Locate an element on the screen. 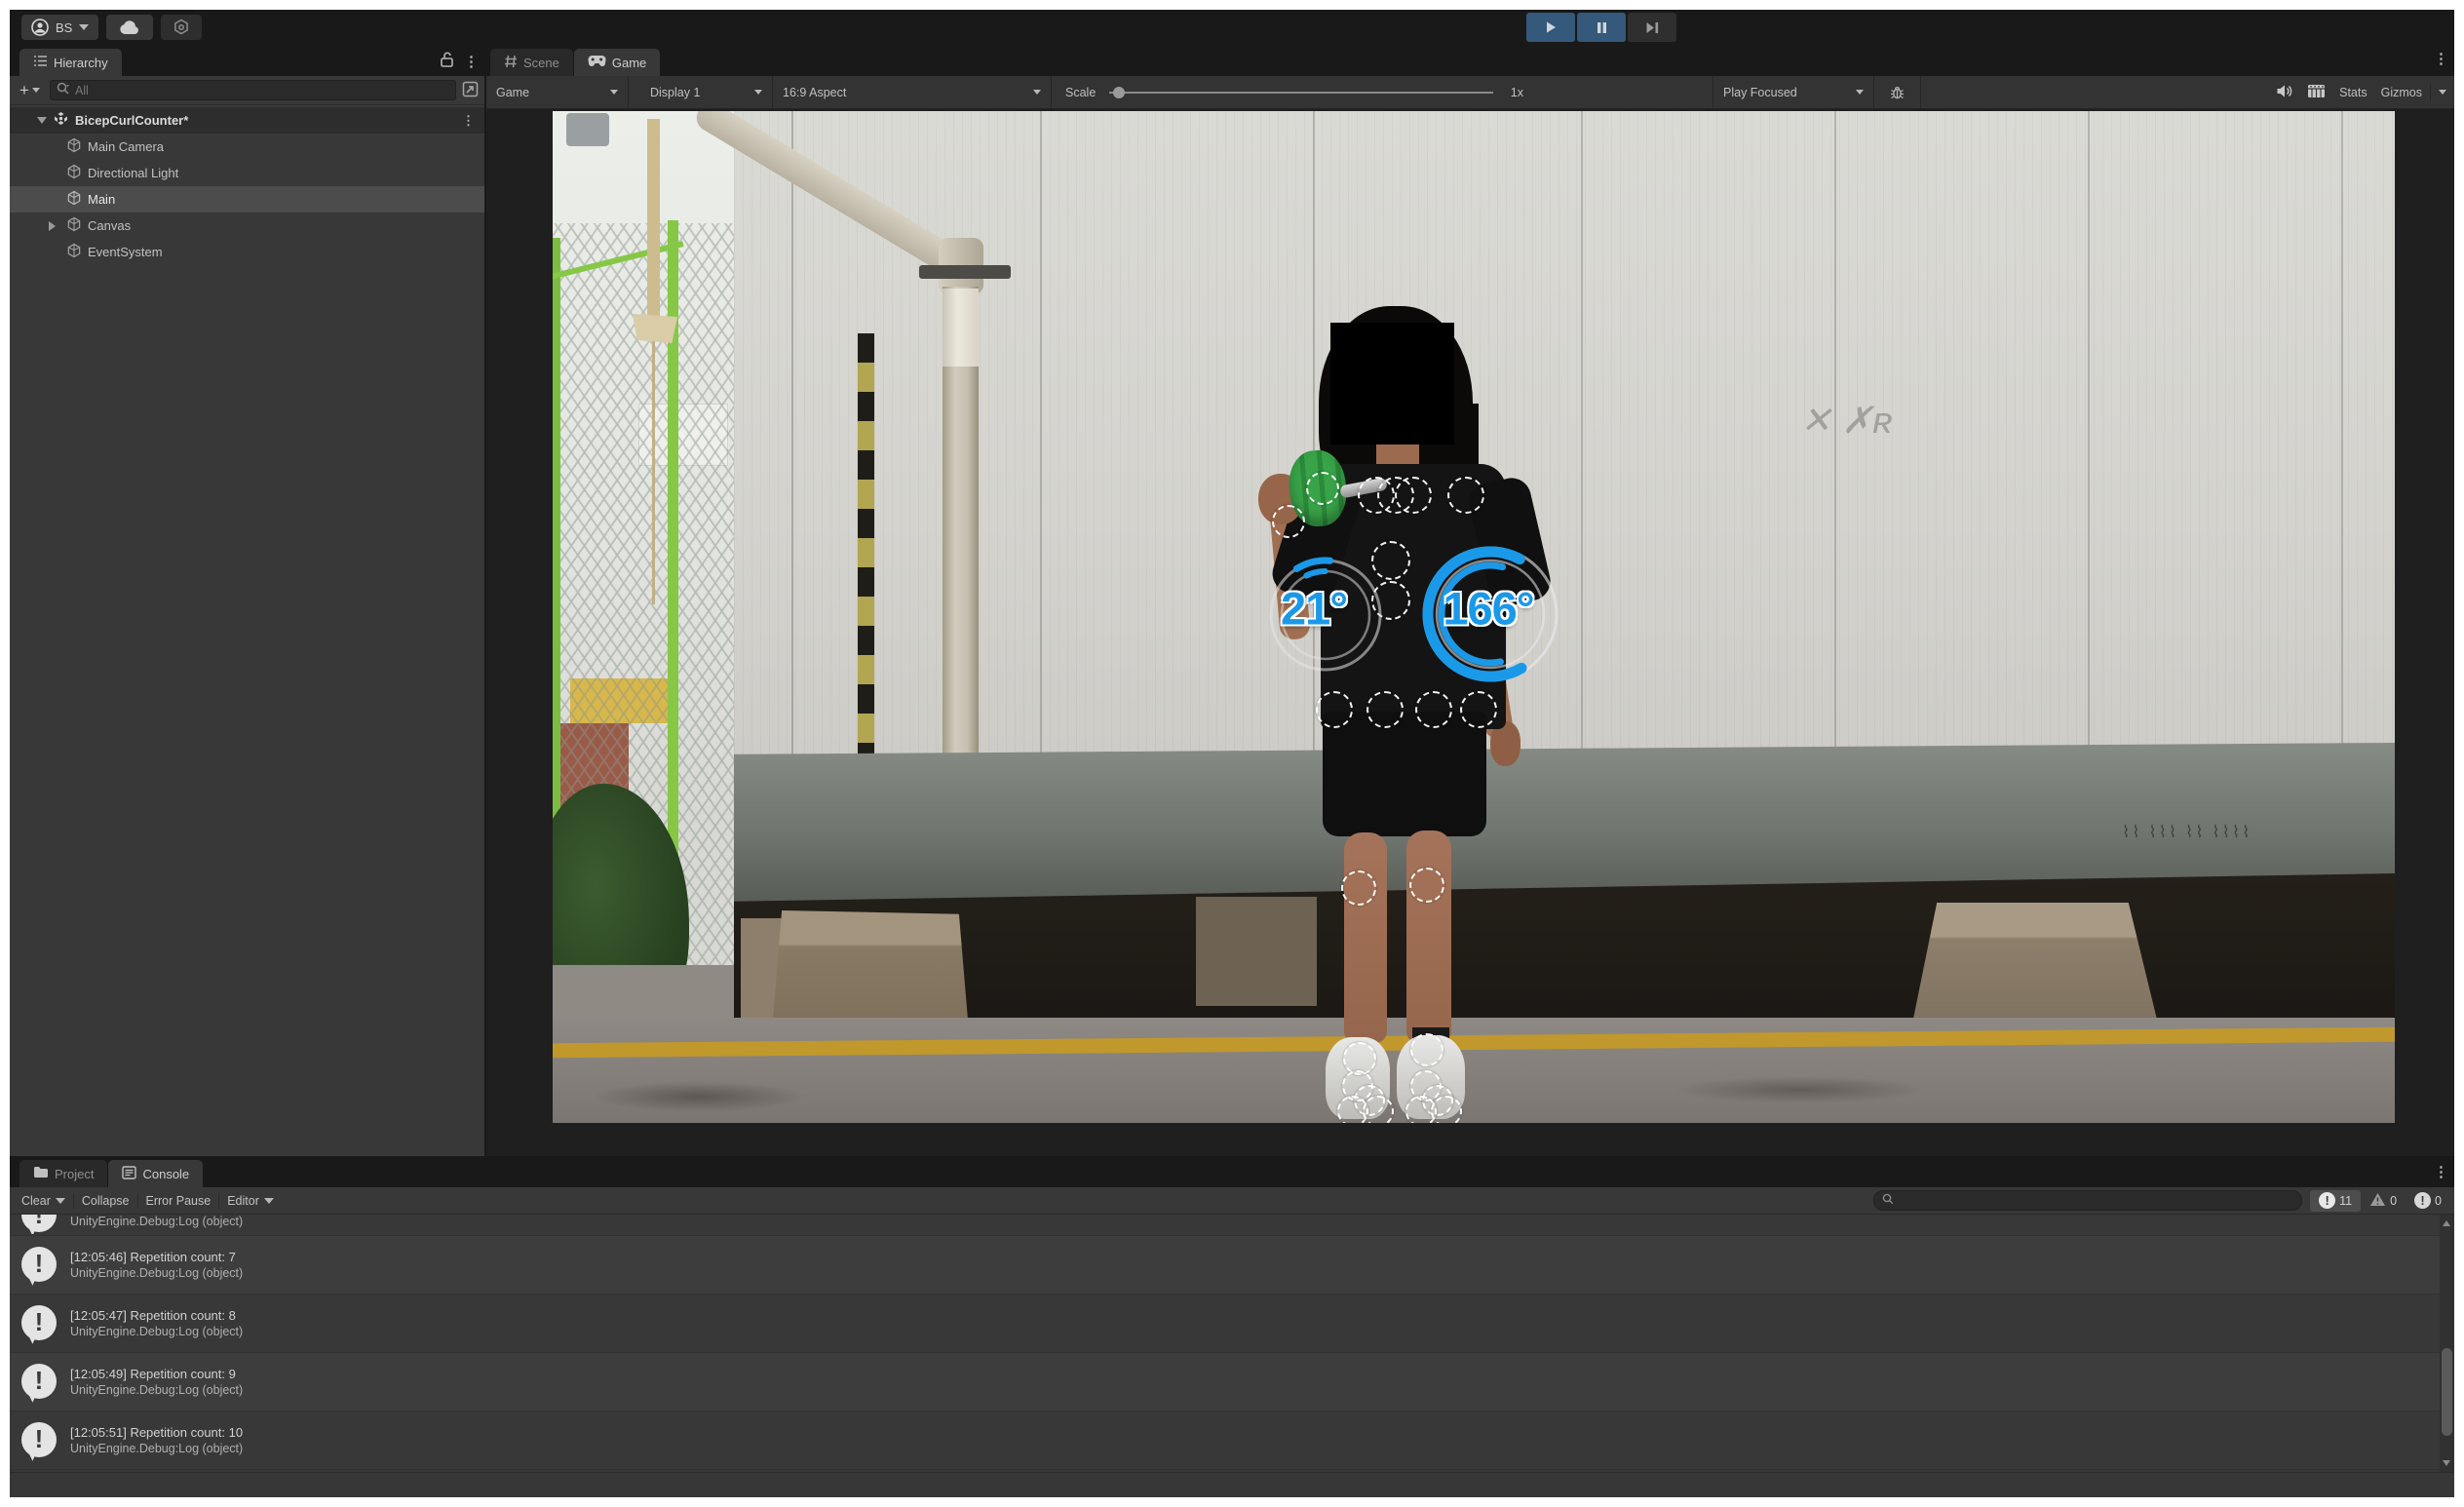 Image resolution: width=2464 pixels, height=1507 pixels. console-search is located at coordinates (2088, 1200).